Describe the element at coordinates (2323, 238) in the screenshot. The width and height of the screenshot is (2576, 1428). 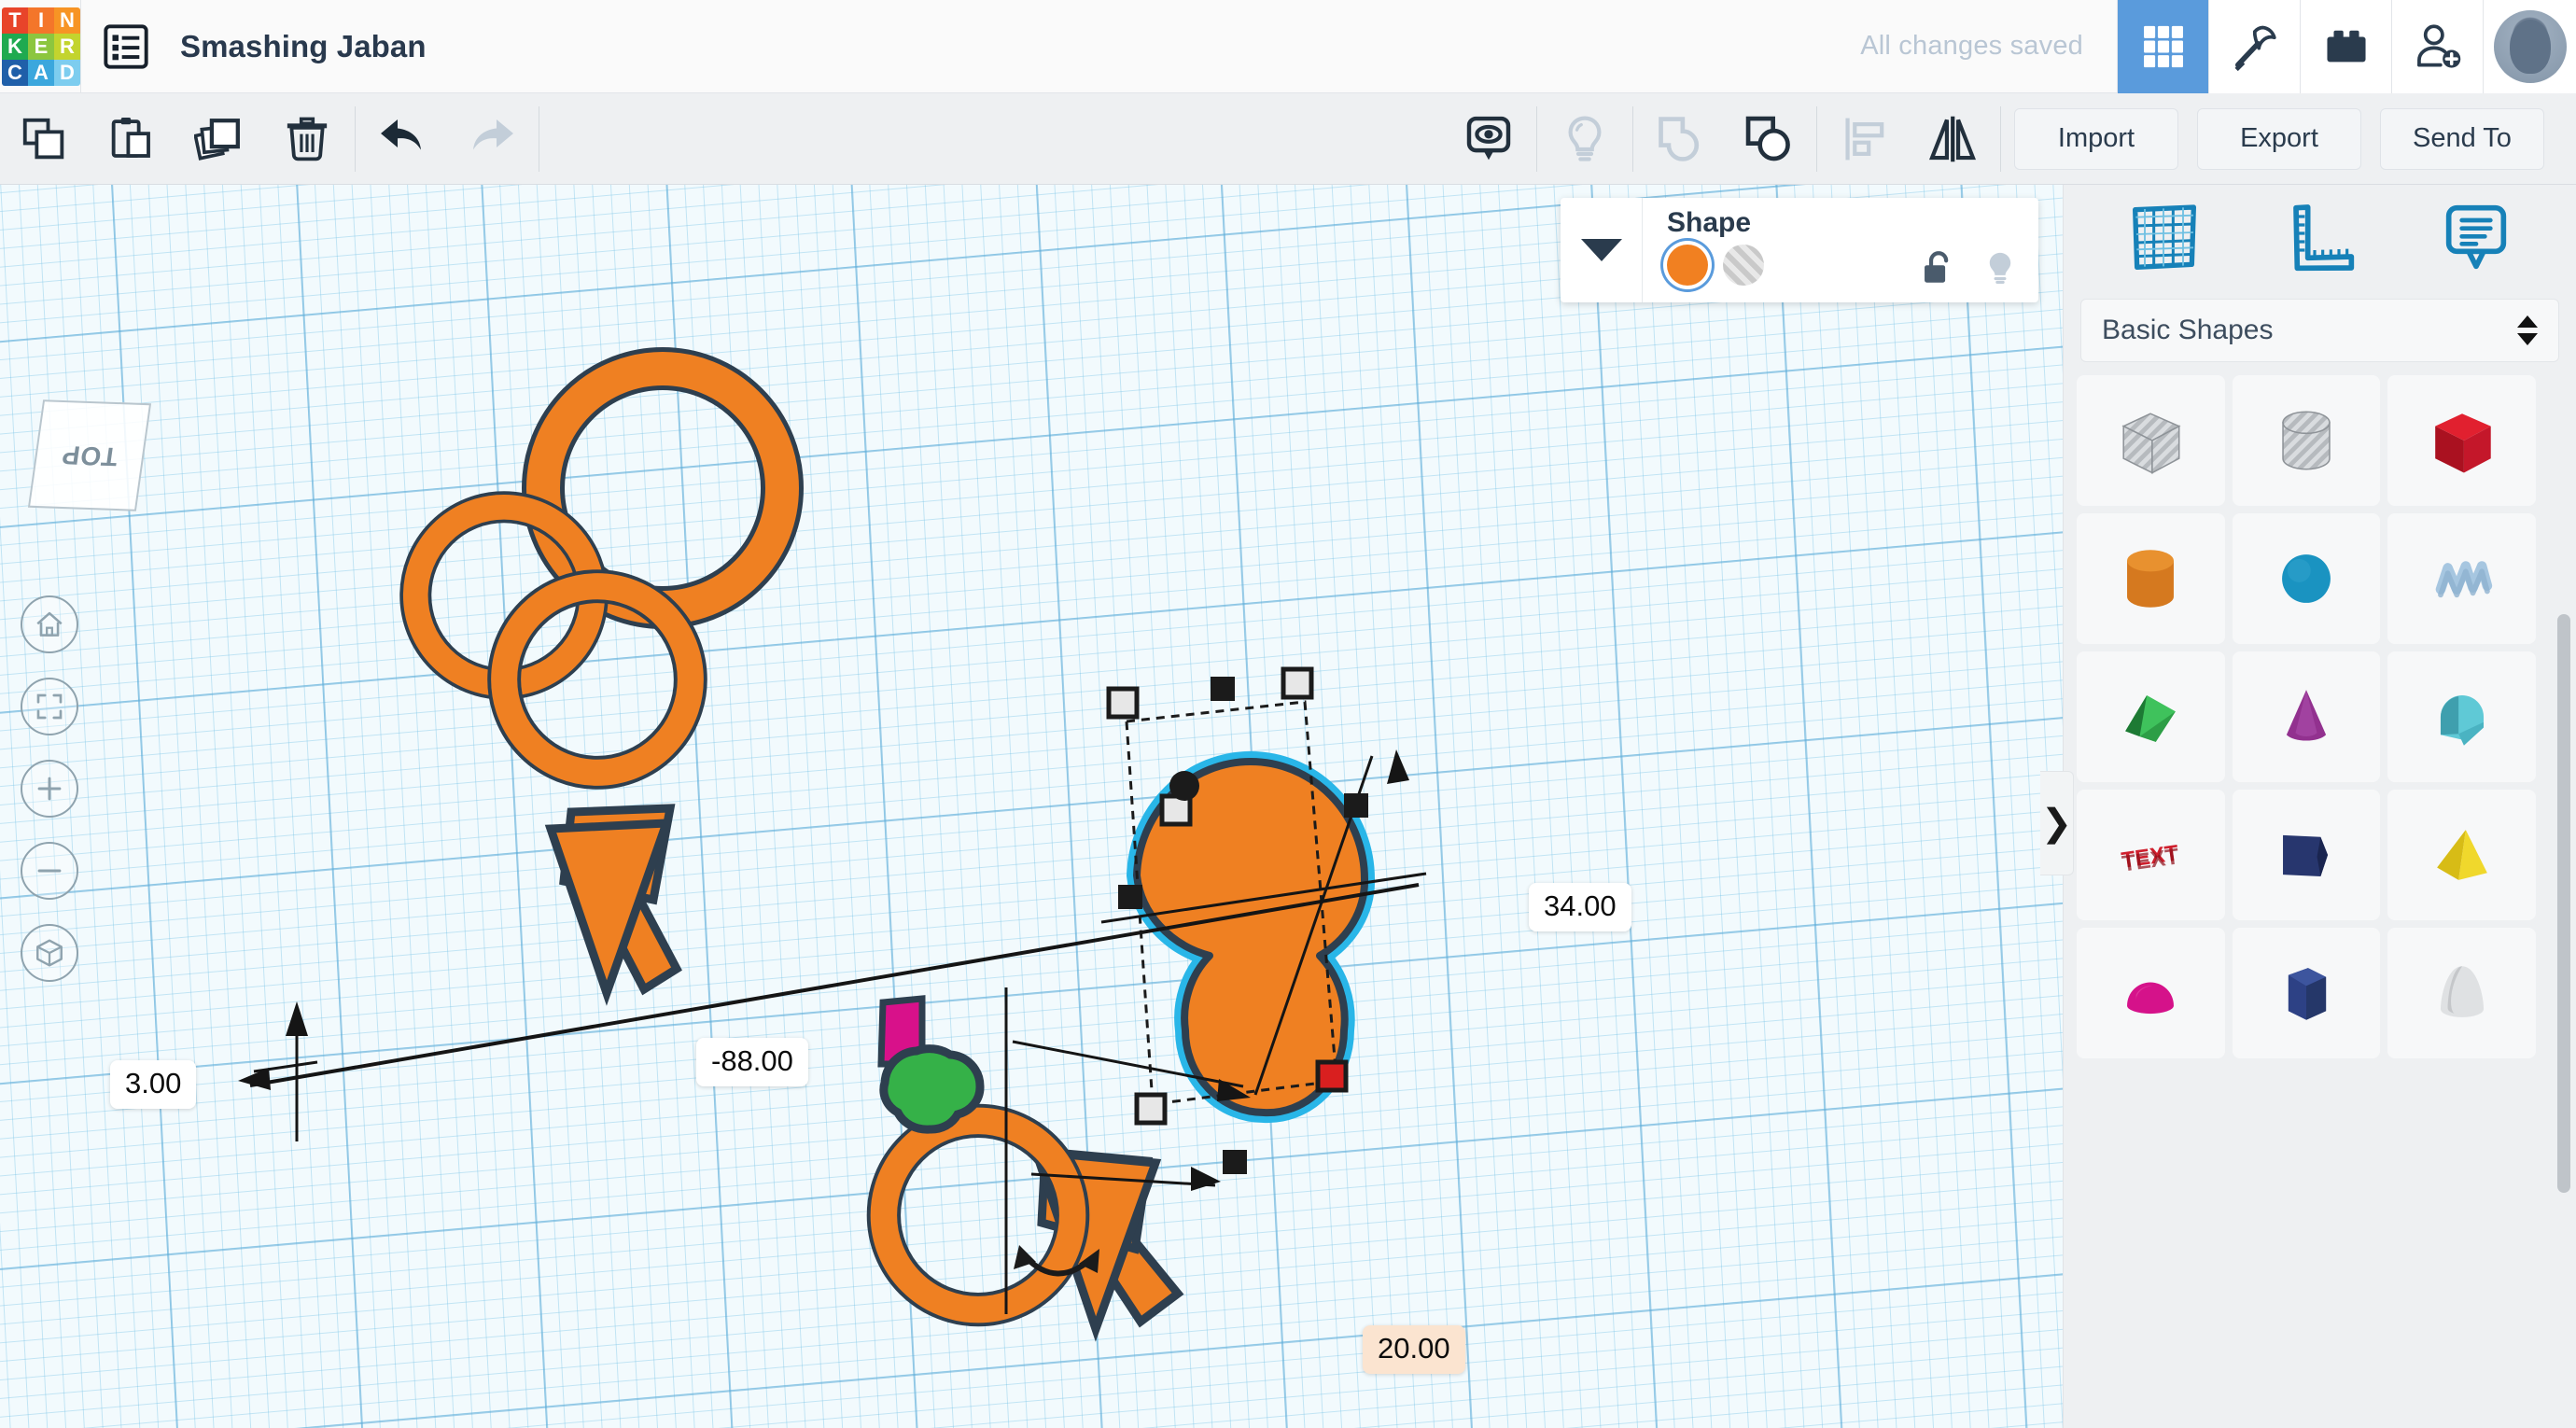
I see `ruler-icon` at that location.